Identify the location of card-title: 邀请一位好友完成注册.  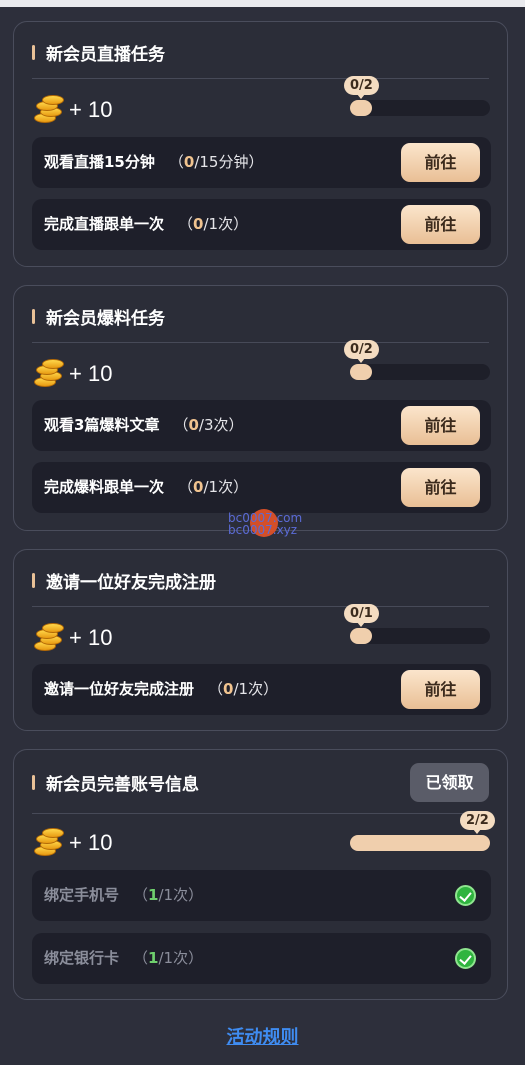
(124, 581).